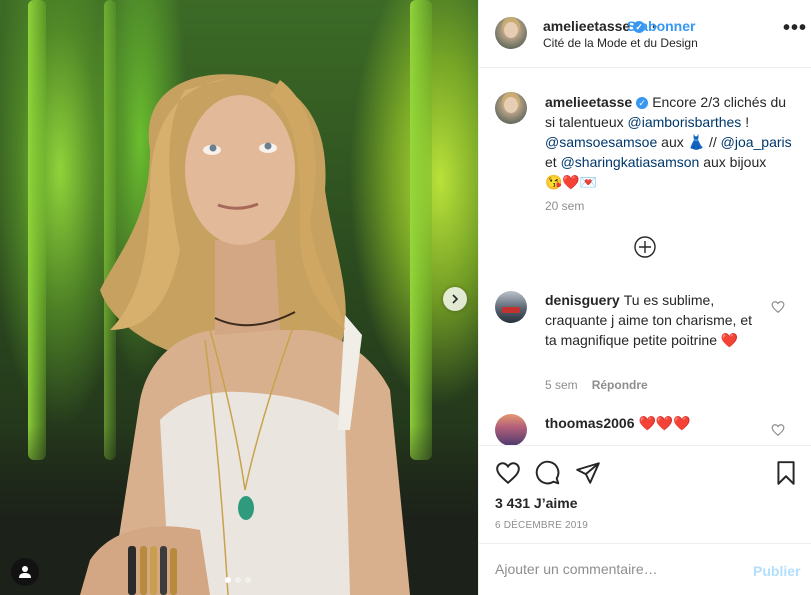 Image resolution: width=811 pixels, height=595 pixels. Describe the element at coordinates (713, 142) in the screenshot. I see `caption-segment: //` at that location.